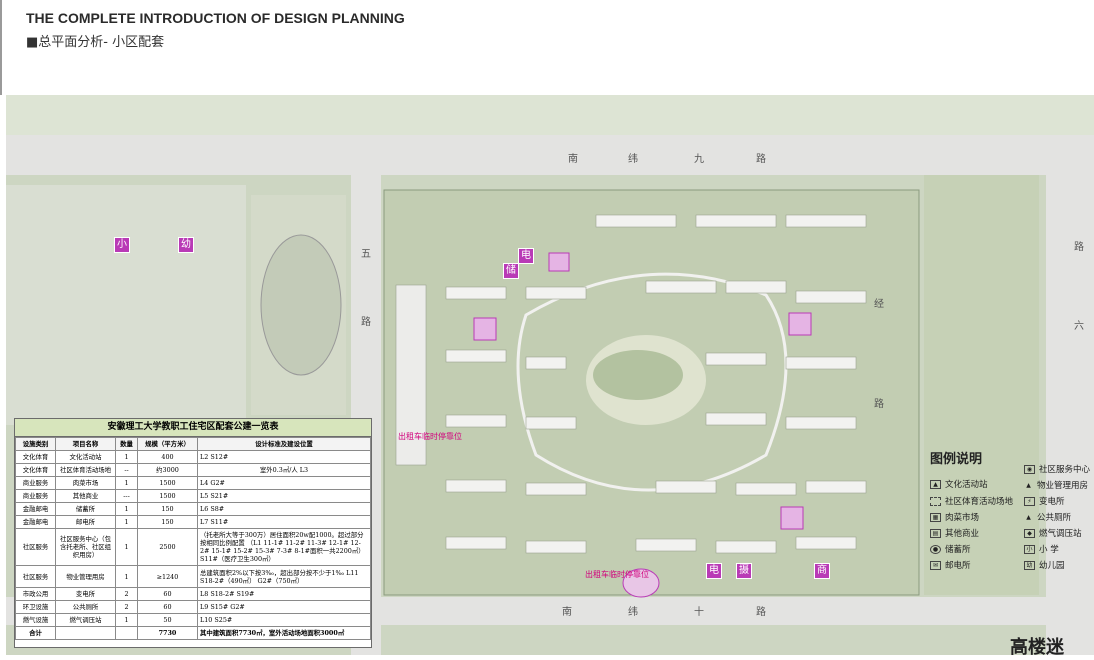 This screenshot has height=660, width=1094. I want to click on road-north-4: 路, so click(761, 159).